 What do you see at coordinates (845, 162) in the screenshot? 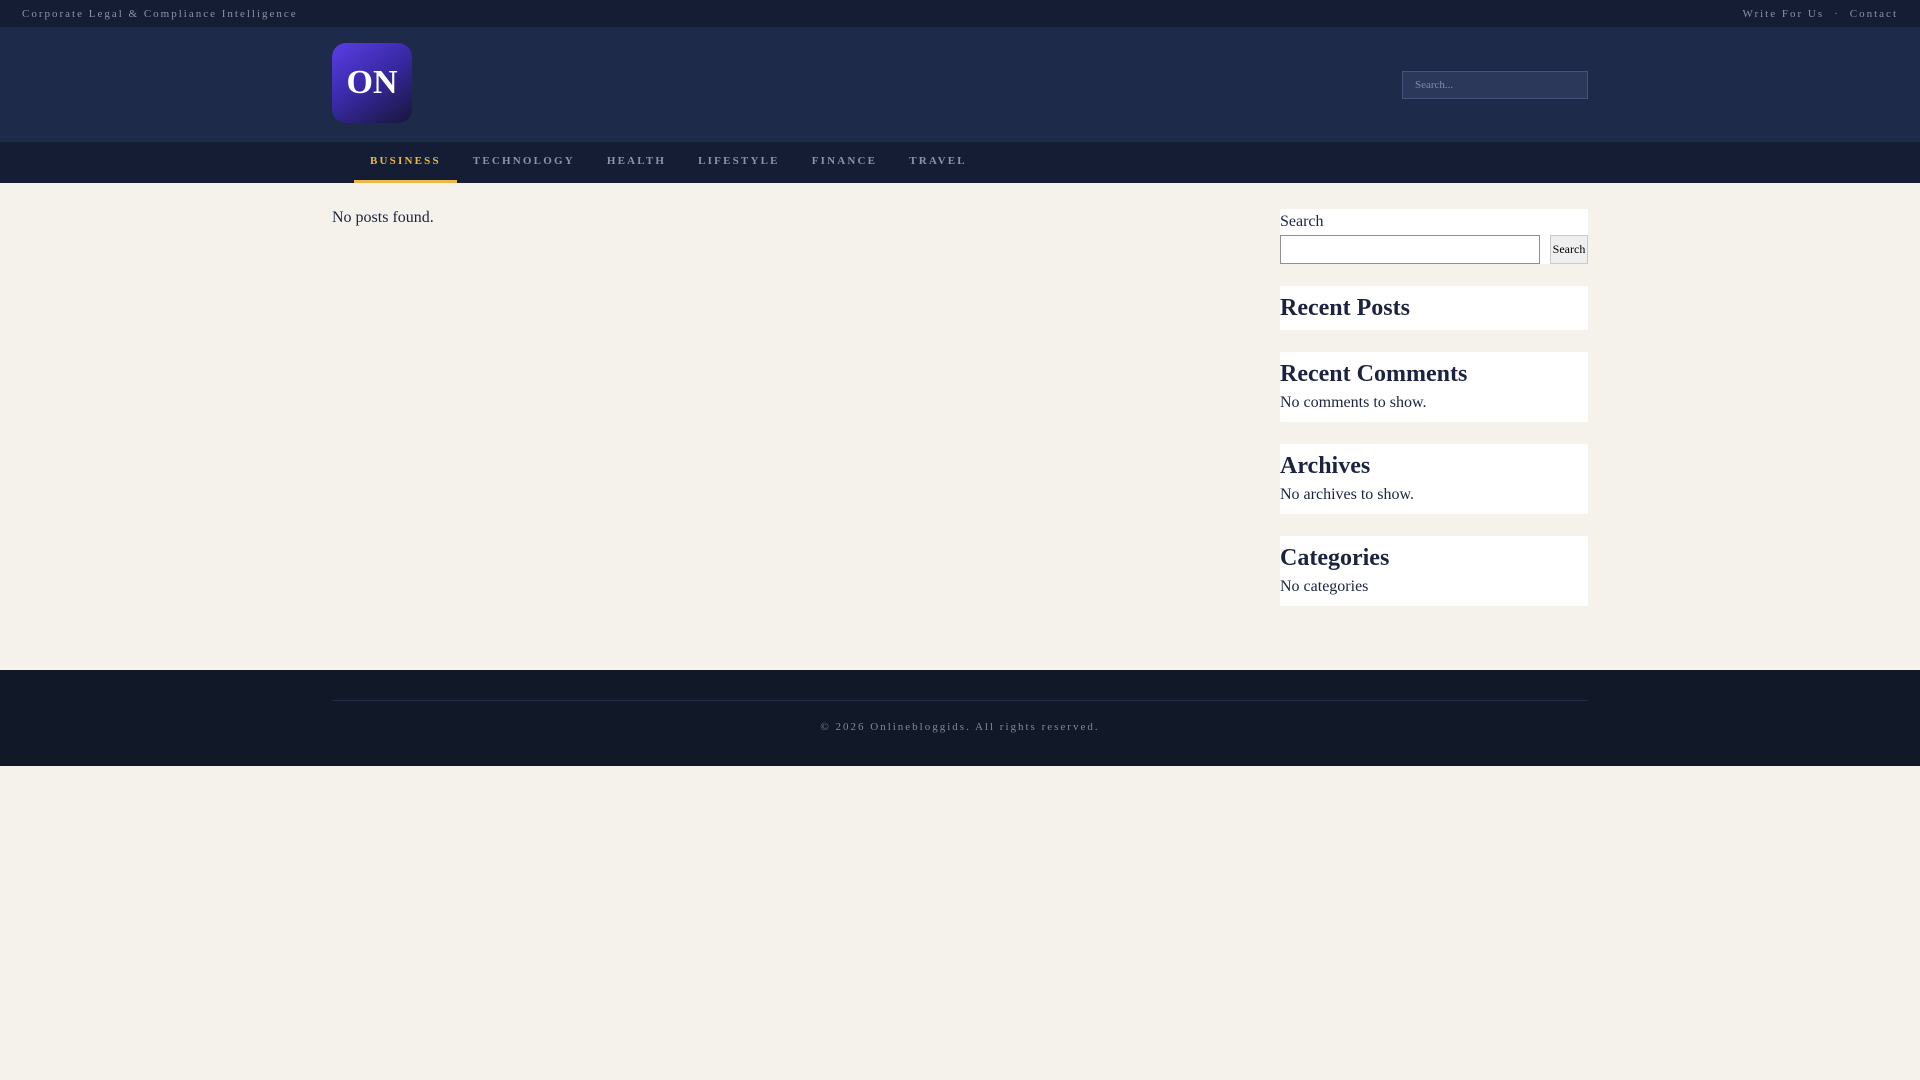
I see `nav-item-finance: FINANCE` at bounding box center [845, 162].